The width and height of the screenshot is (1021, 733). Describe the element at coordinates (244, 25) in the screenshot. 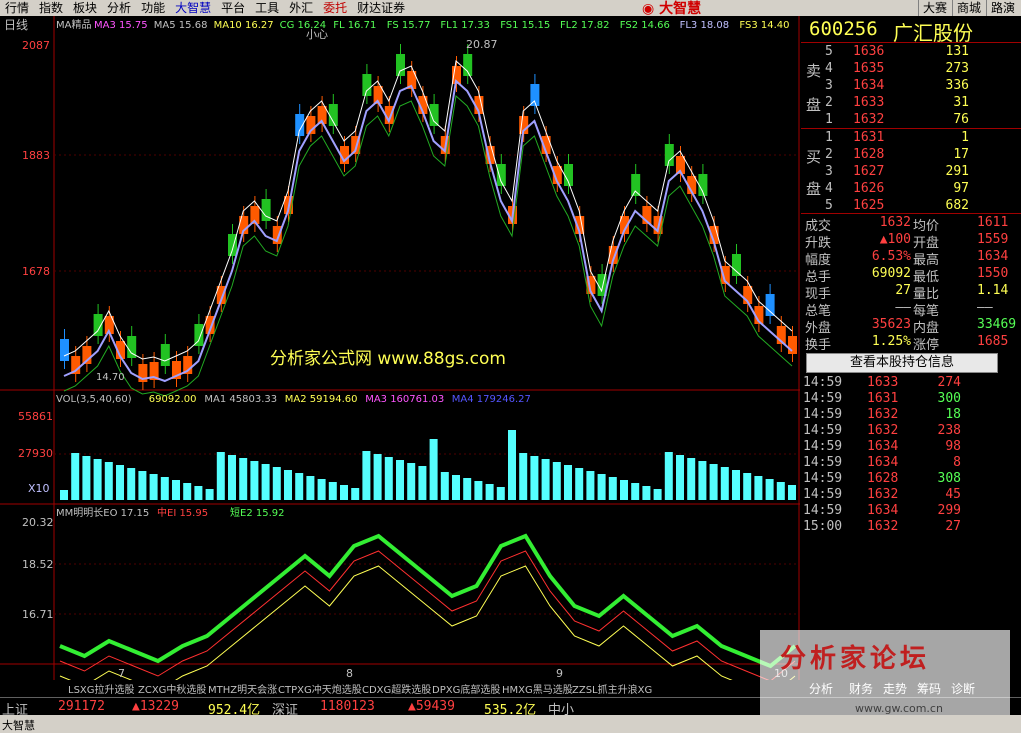

I see `ma-legend-item: MA10 16.27` at that location.